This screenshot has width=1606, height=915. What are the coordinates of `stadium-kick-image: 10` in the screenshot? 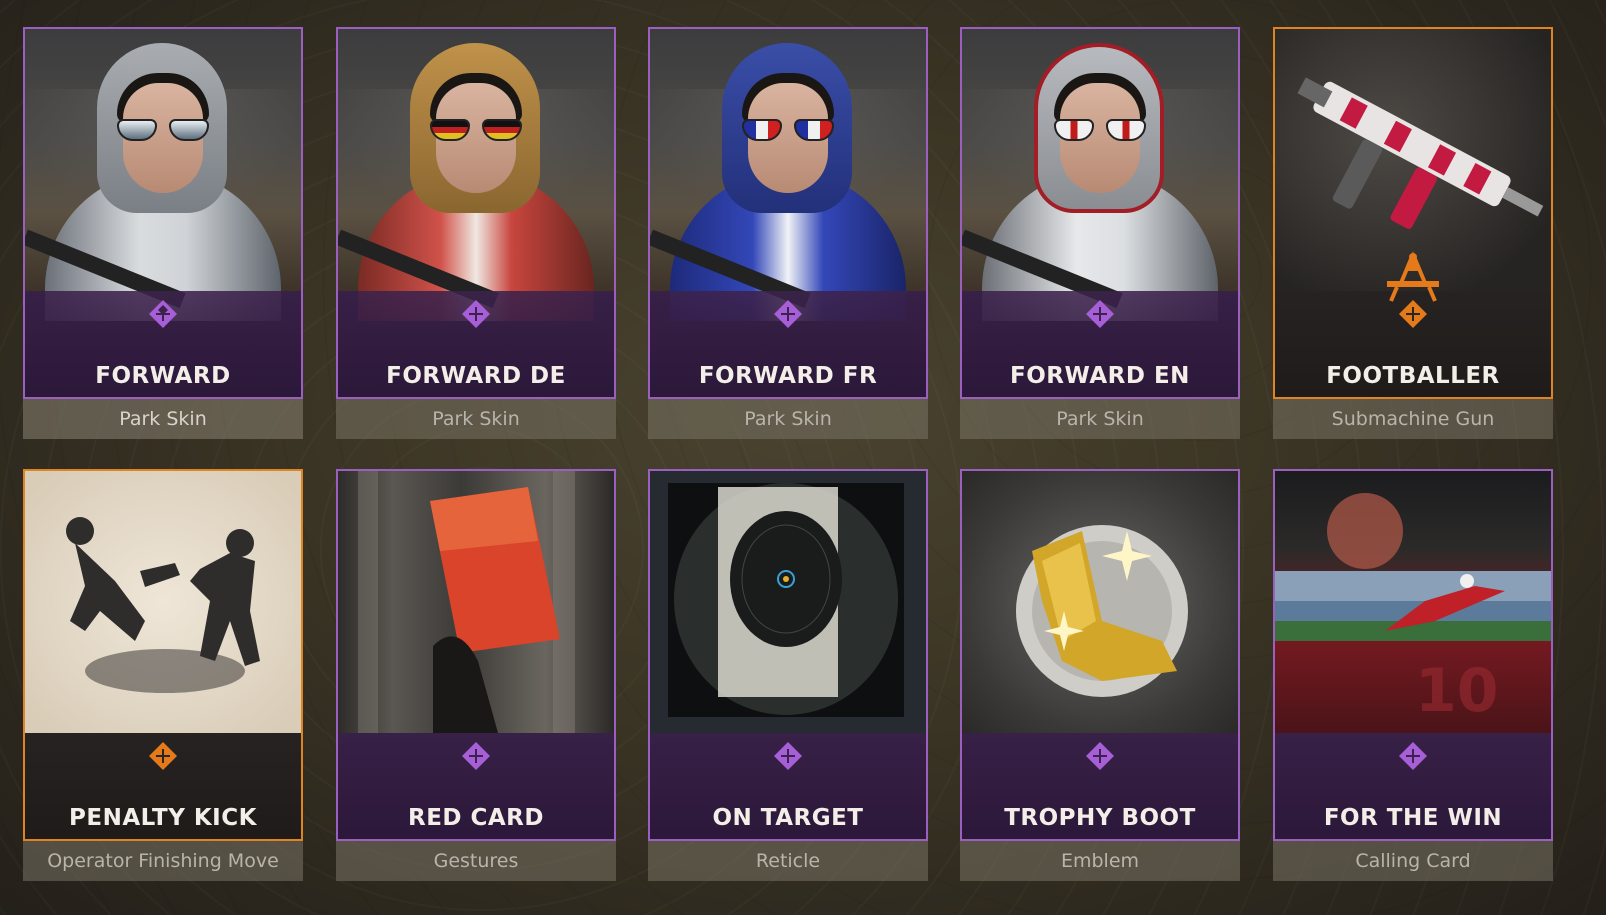 It's located at (1413, 609).